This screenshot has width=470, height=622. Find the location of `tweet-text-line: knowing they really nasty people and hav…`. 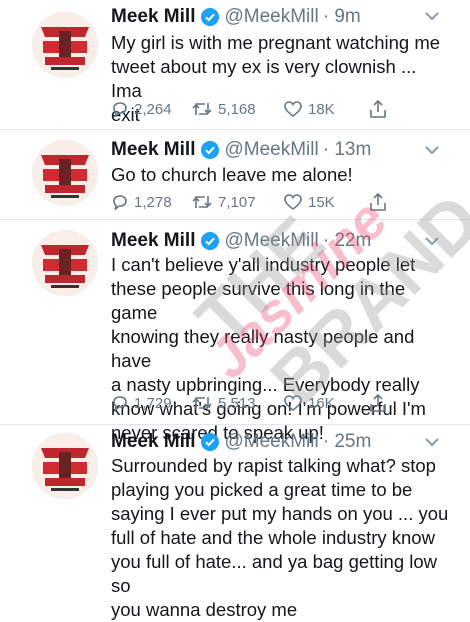

tweet-text-line: knowing they really nasty people and hav… is located at coordinates (263, 348).